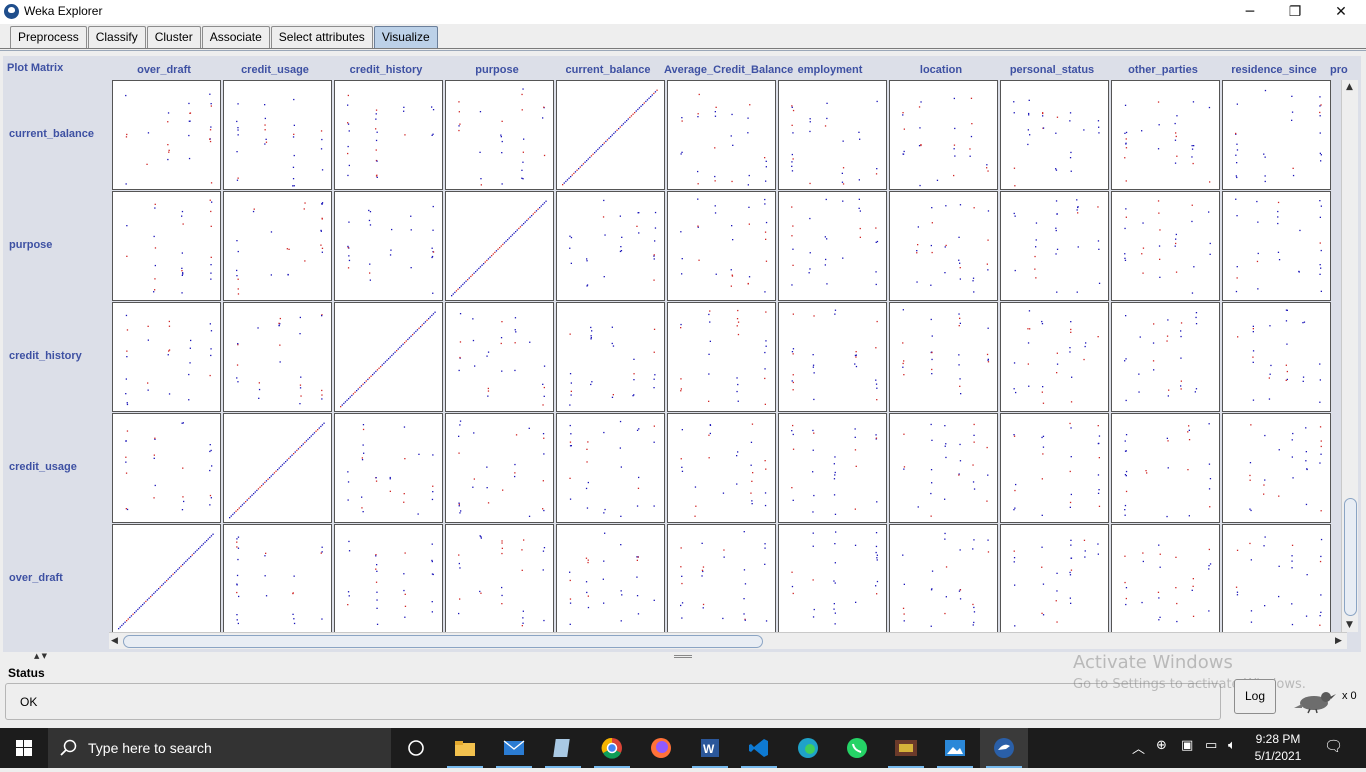 The width and height of the screenshot is (1366, 772). What do you see at coordinates (235, 37) in the screenshot?
I see `tab-associate: Associate` at bounding box center [235, 37].